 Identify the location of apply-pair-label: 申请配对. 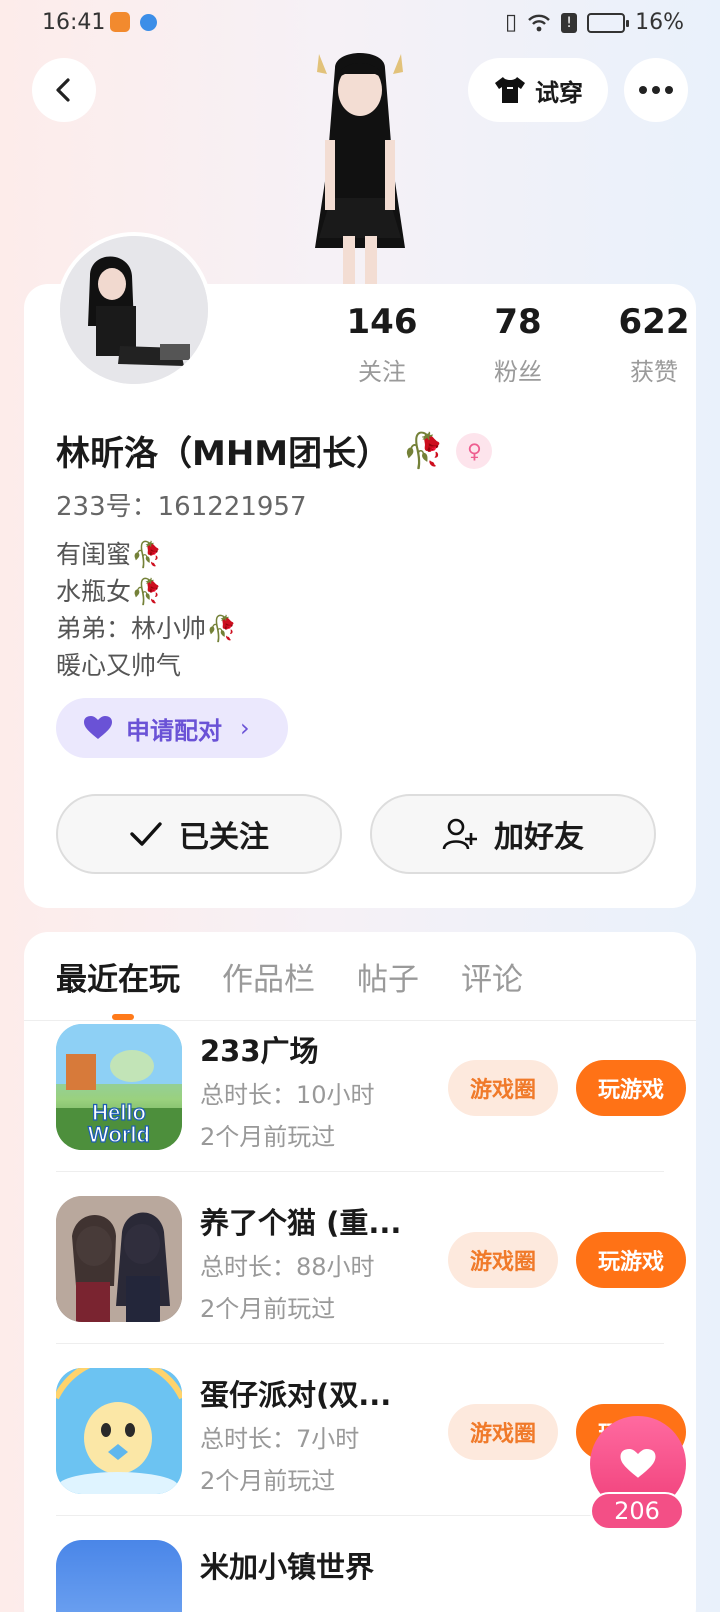
(174, 730).